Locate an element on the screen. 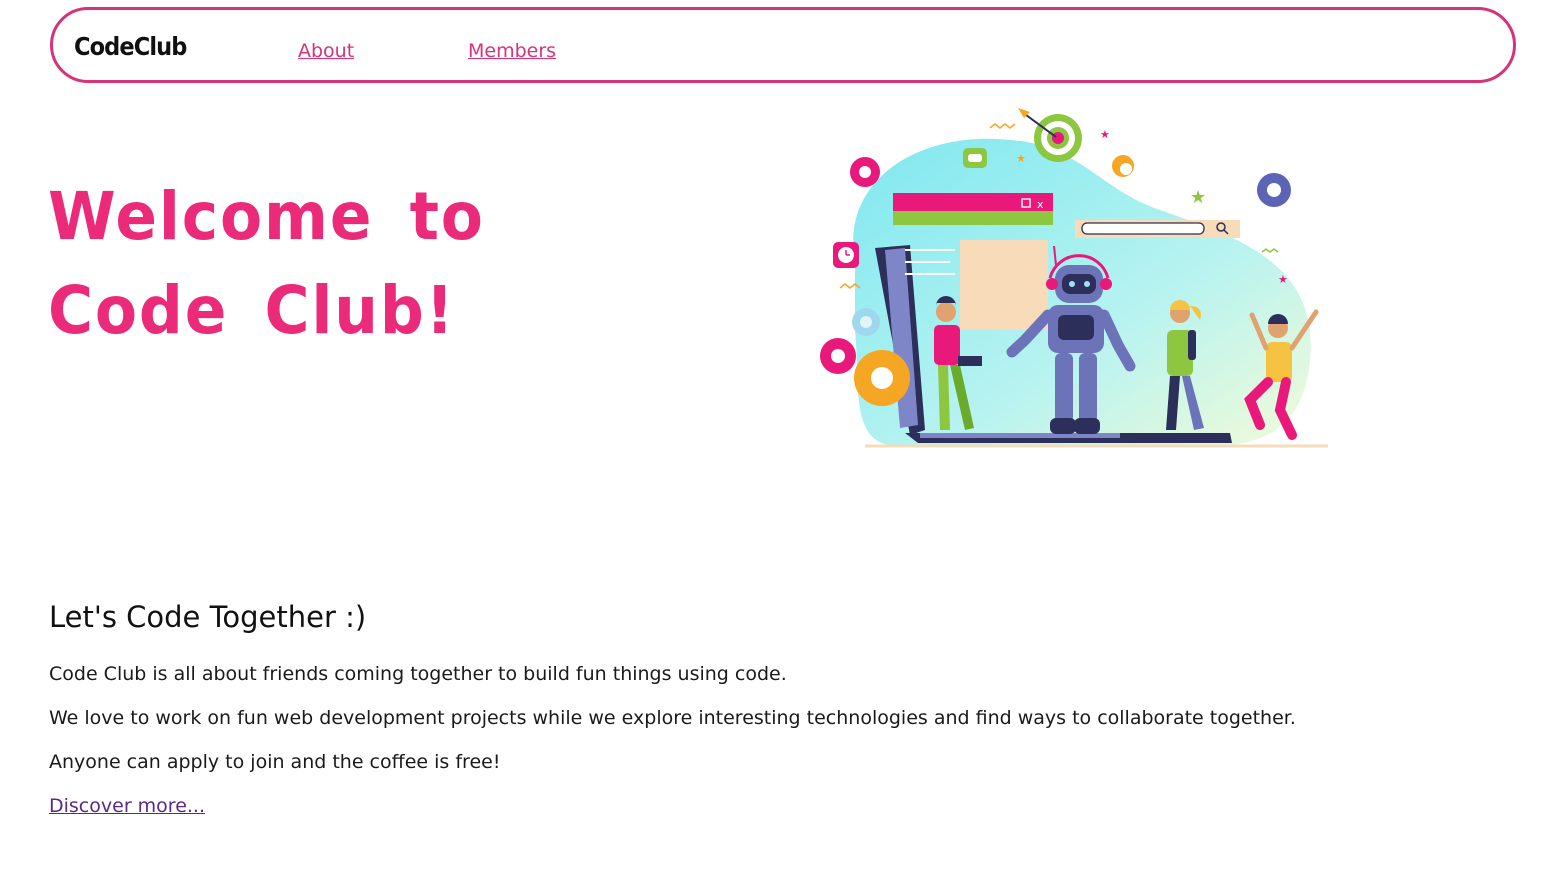 Image resolution: width=1559 pixels, height=892 pixels. nav-link-members: Members is located at coordinates (512, 51).